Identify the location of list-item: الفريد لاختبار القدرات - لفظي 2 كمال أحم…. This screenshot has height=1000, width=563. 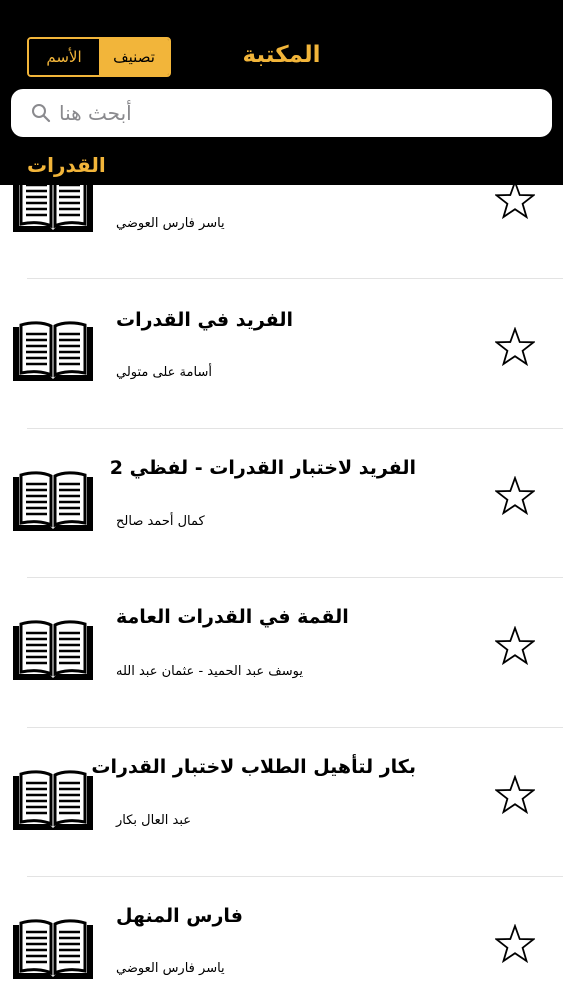
(281, 503).